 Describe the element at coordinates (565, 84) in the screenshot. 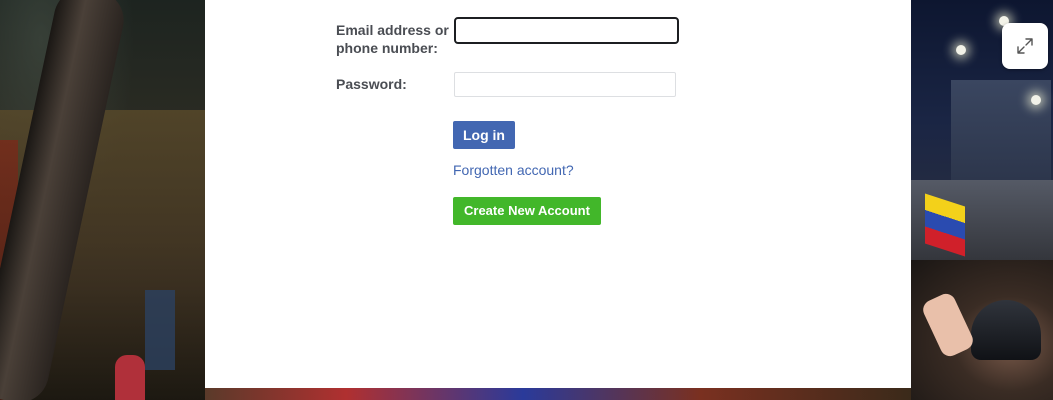

I see `password-field` at that location.